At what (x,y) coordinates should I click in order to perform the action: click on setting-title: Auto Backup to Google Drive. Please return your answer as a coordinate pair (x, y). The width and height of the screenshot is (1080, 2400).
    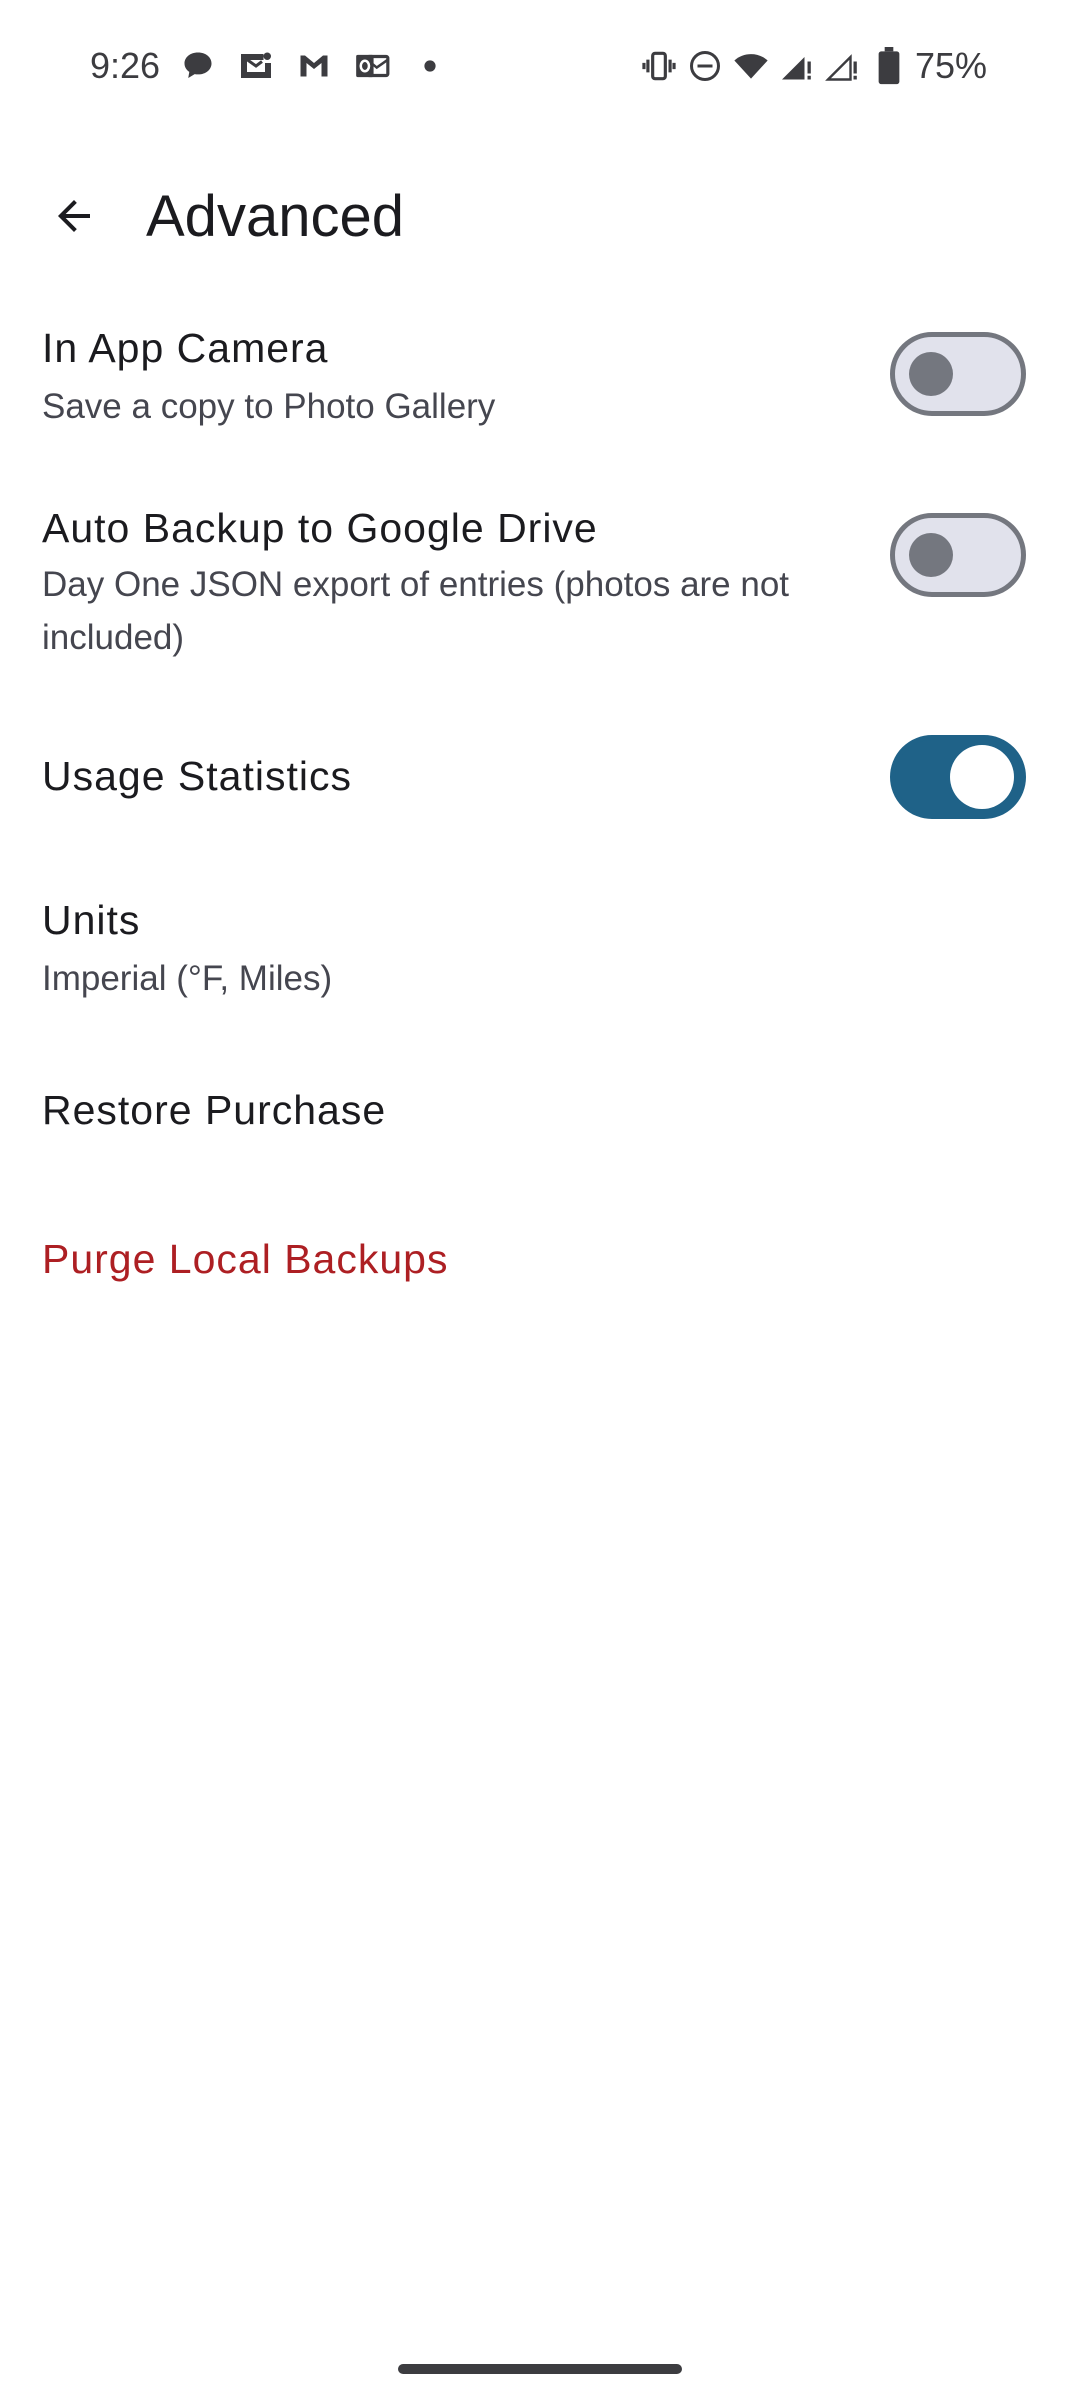
    Looking at the image, I should click on (320, 528).